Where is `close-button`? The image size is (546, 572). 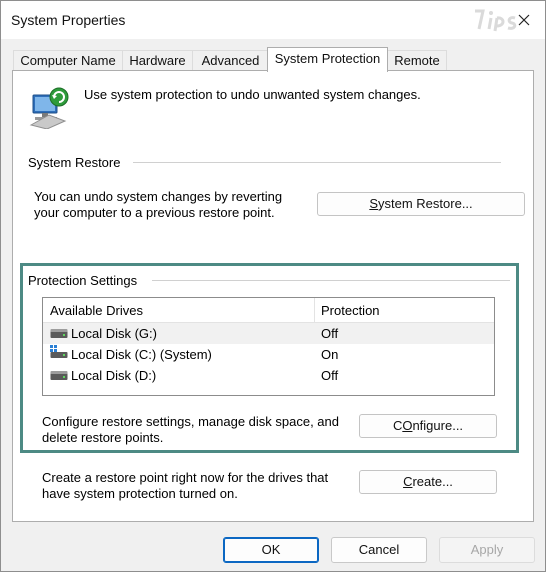
close-button is located at coordinates (524, 20).